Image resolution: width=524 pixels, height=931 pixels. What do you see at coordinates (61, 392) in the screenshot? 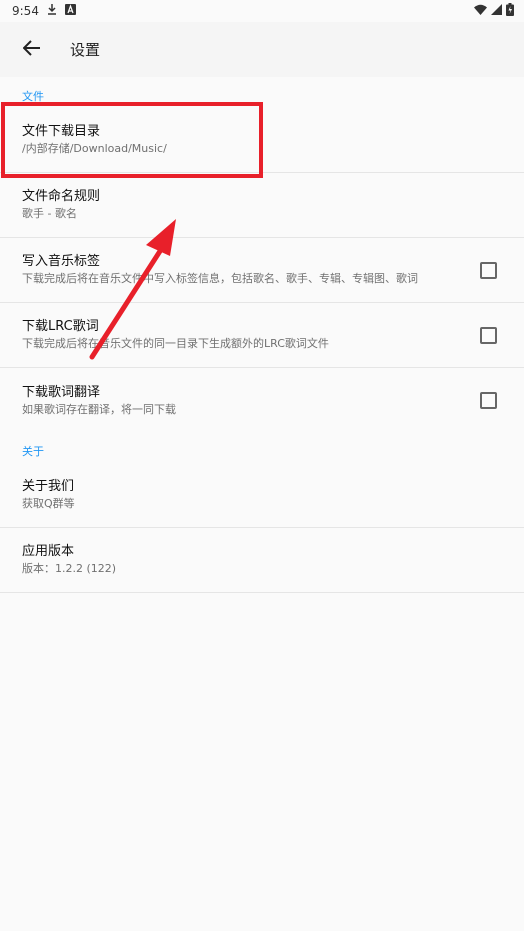
I see `pref-title: 下载歌词翻译` at bounding box center [61, 392].